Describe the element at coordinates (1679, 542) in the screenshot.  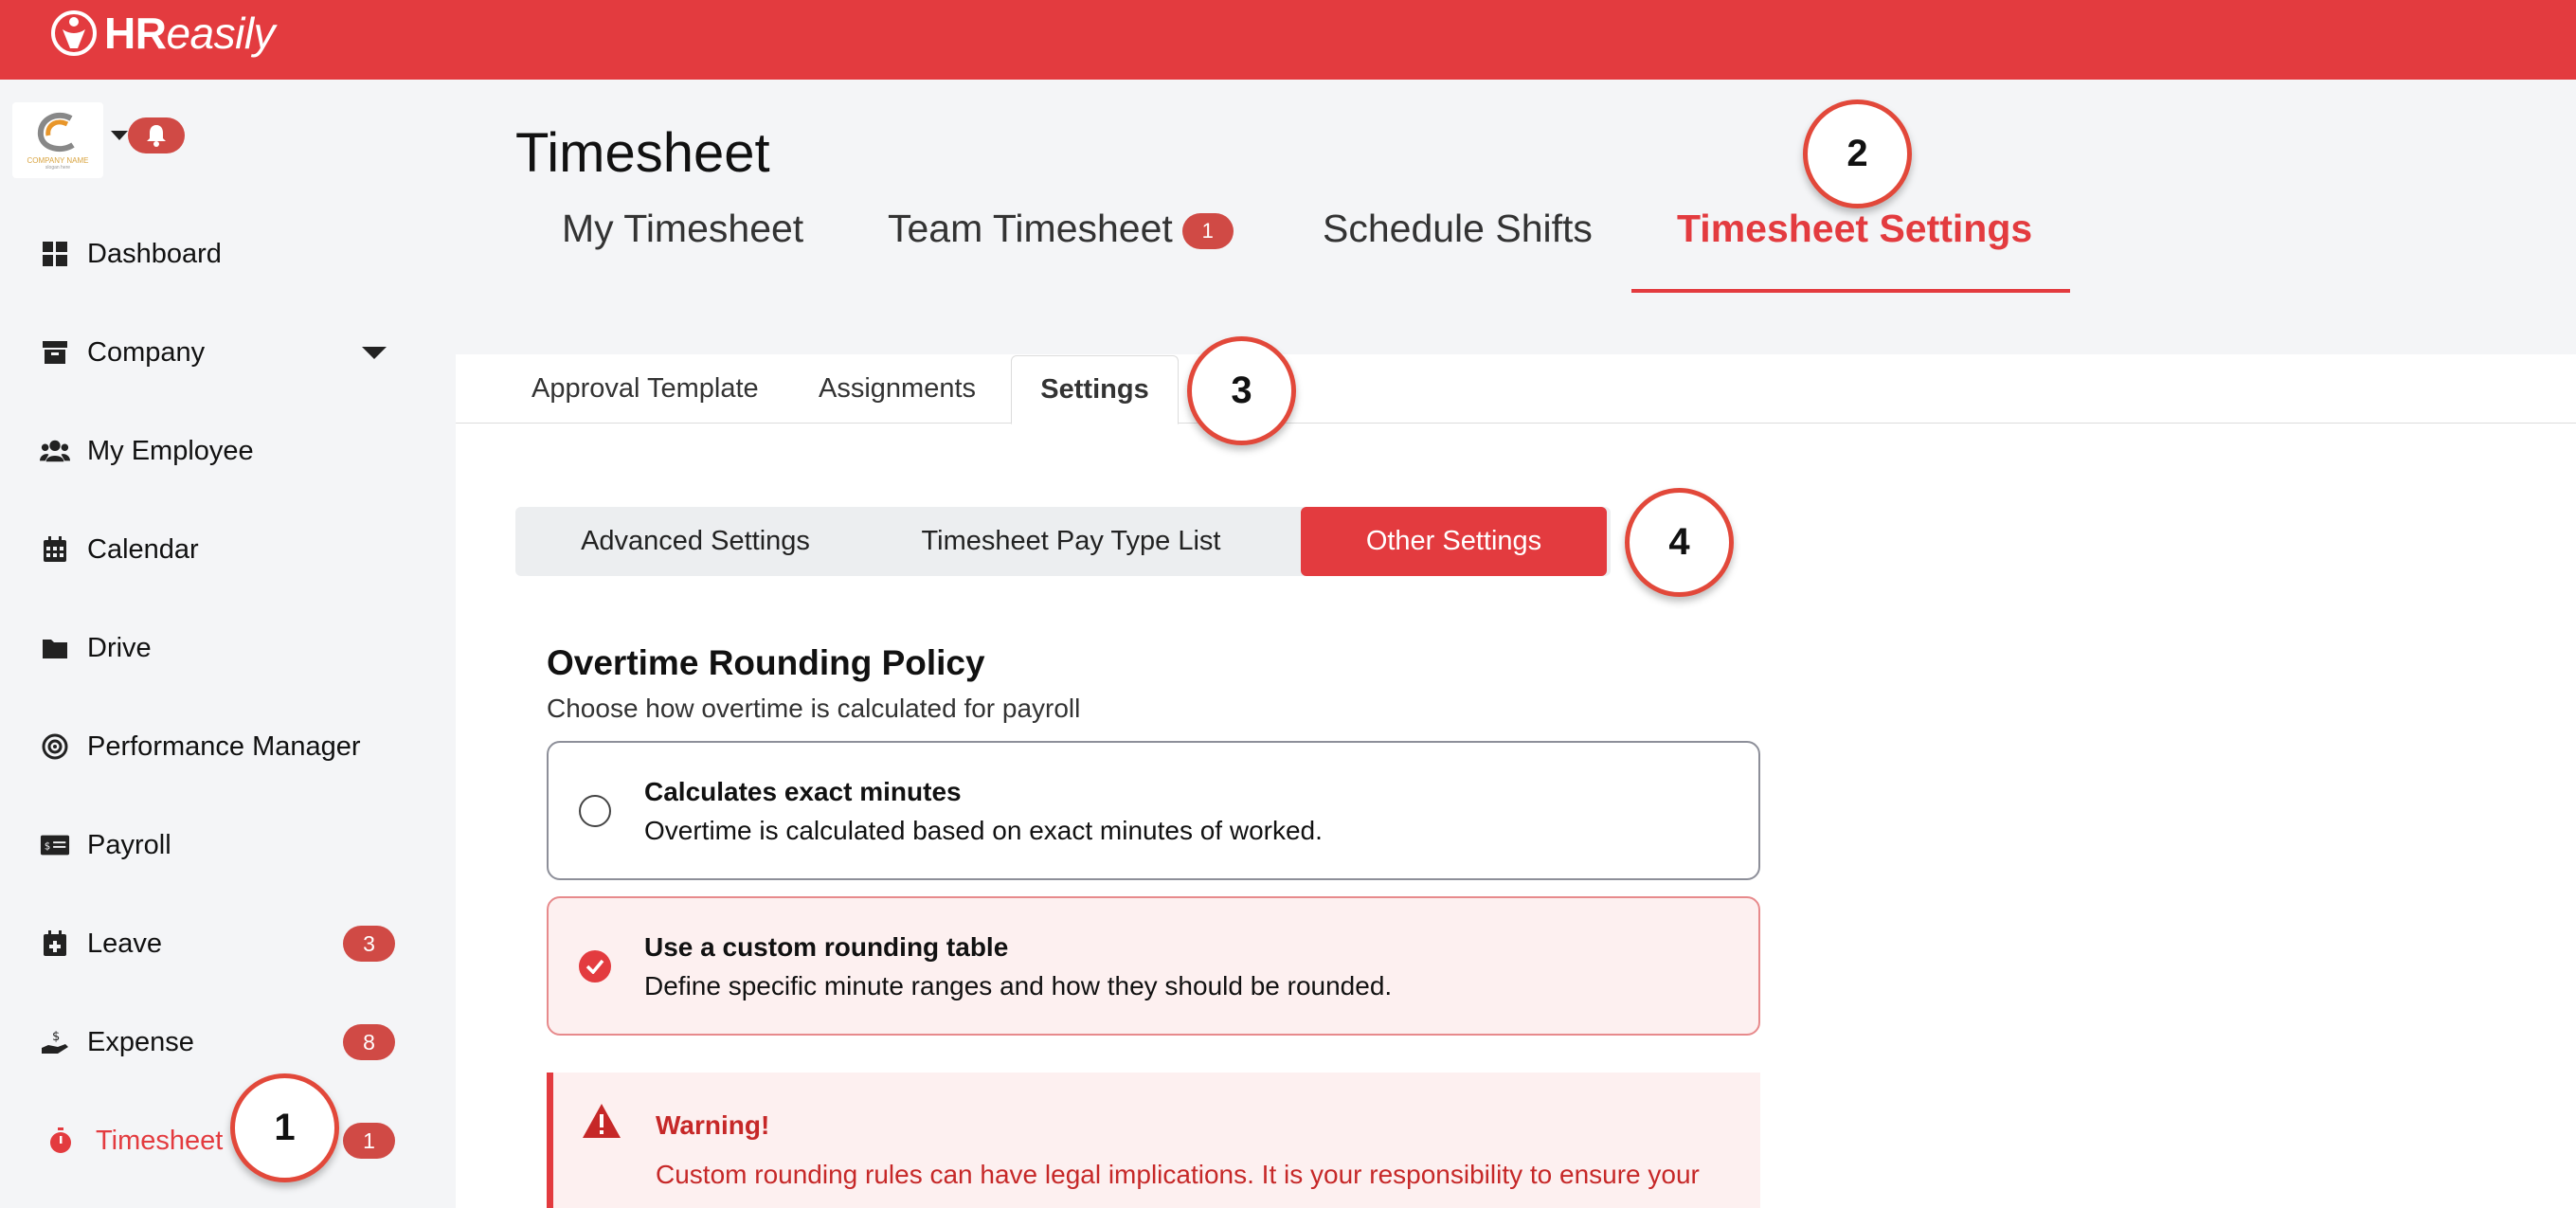
I see `annotation-marker-4: 4` at that location.